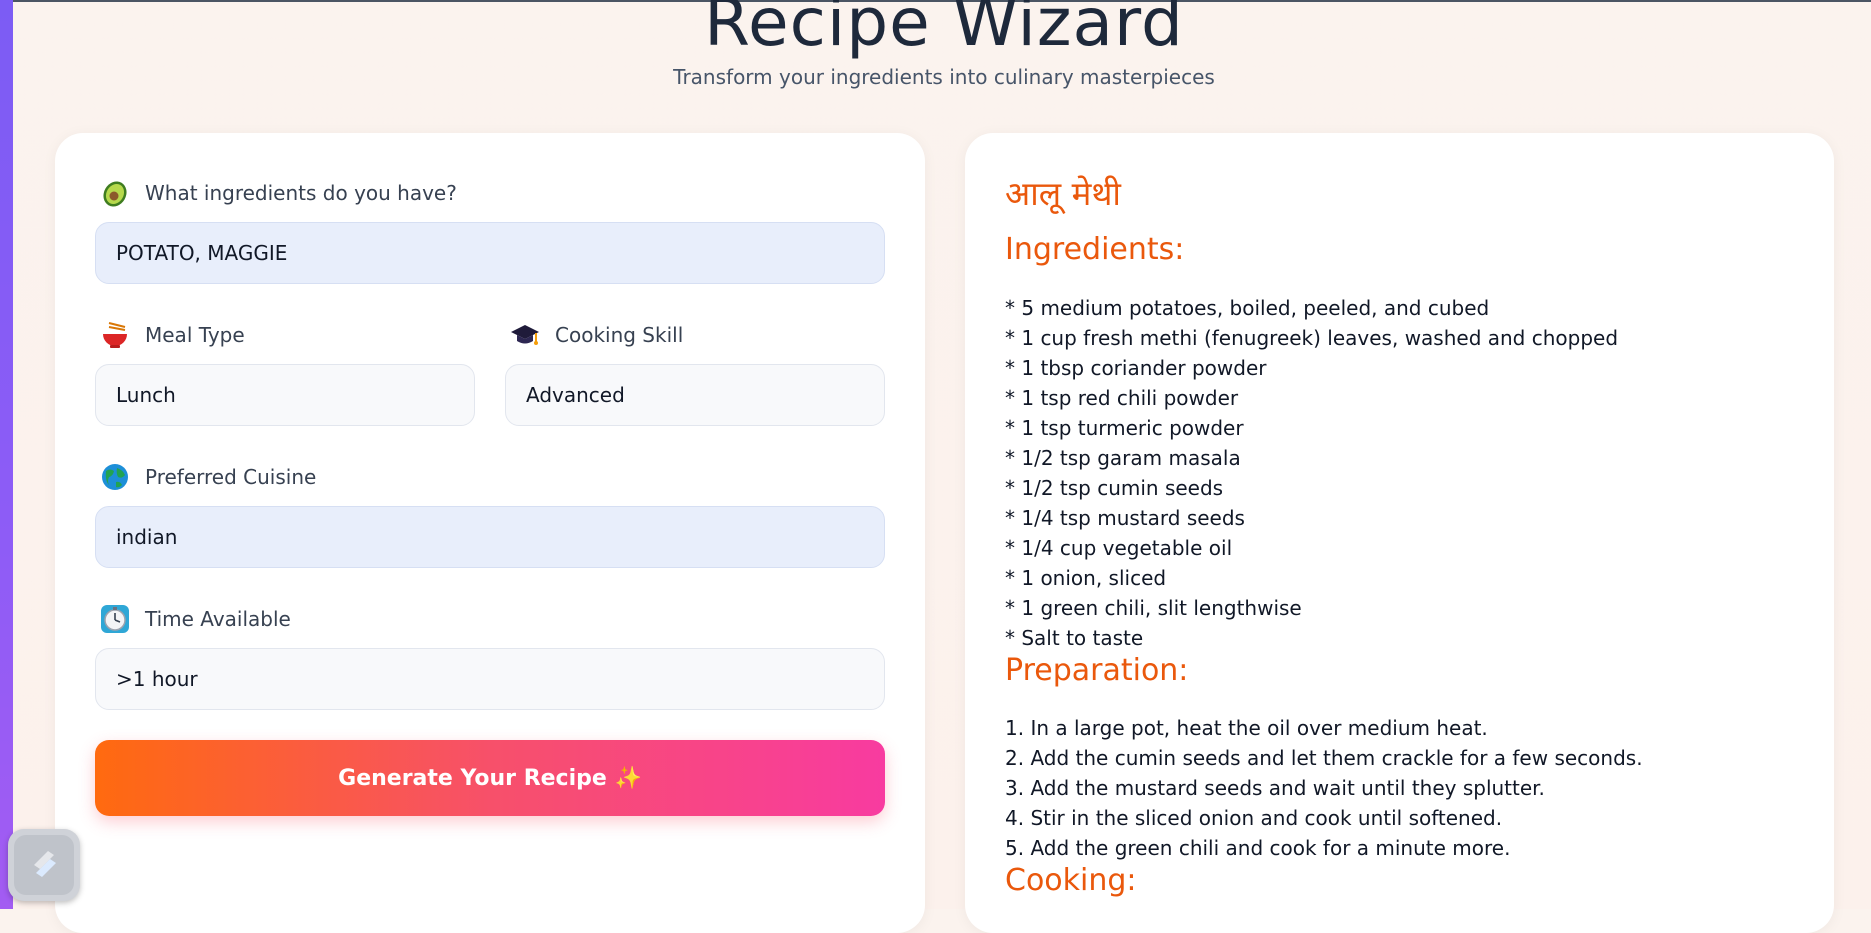 The image size is (1871, 933). Describe the element at coordinates (1114, 488) in the screenshot. I see `list-item: * 1/2 tsp cumin seeds` at that location.